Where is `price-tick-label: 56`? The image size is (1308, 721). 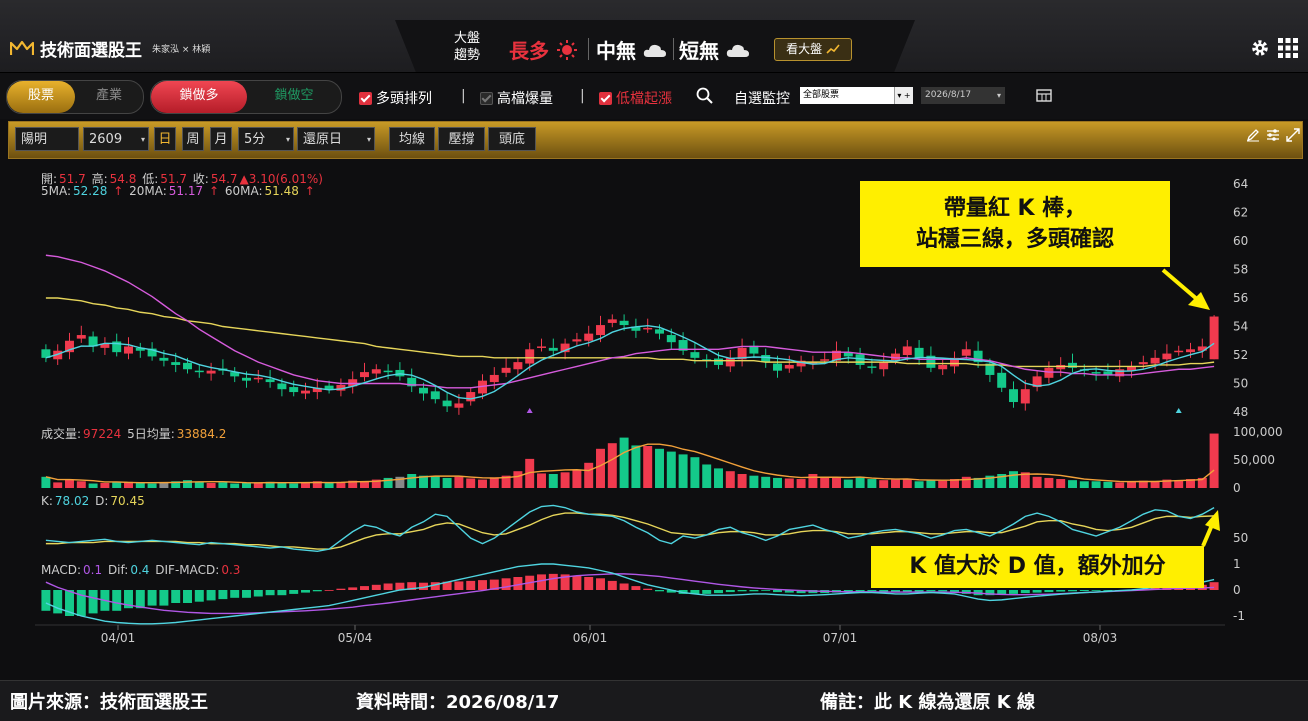
price-tick-label: 56 is located at coordinates (1240, 298).